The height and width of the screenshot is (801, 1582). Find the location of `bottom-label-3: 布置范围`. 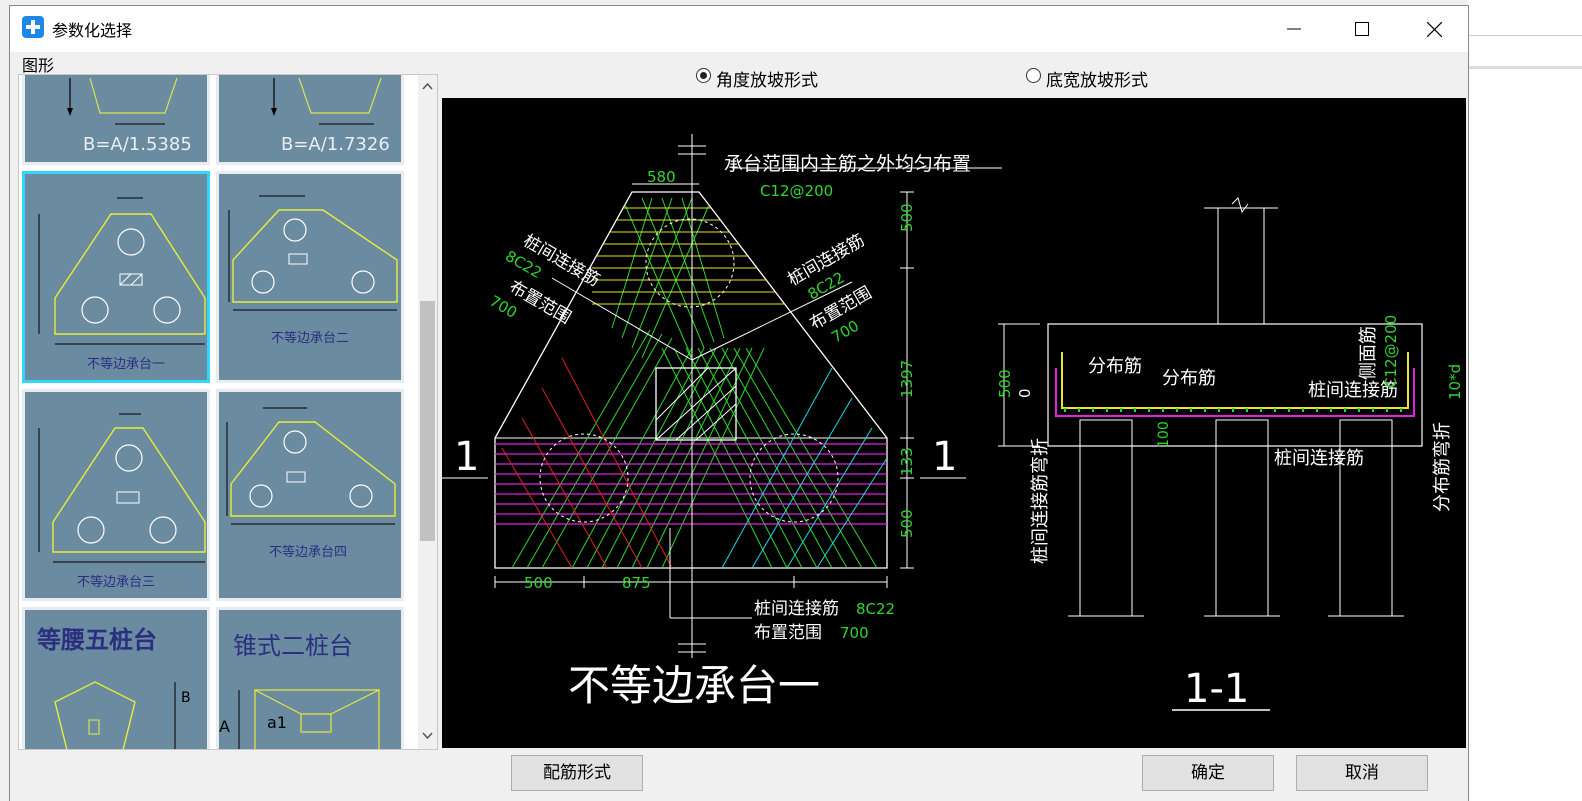

bottom-label-3: 布置范围 is located at coordinates (788, 633).